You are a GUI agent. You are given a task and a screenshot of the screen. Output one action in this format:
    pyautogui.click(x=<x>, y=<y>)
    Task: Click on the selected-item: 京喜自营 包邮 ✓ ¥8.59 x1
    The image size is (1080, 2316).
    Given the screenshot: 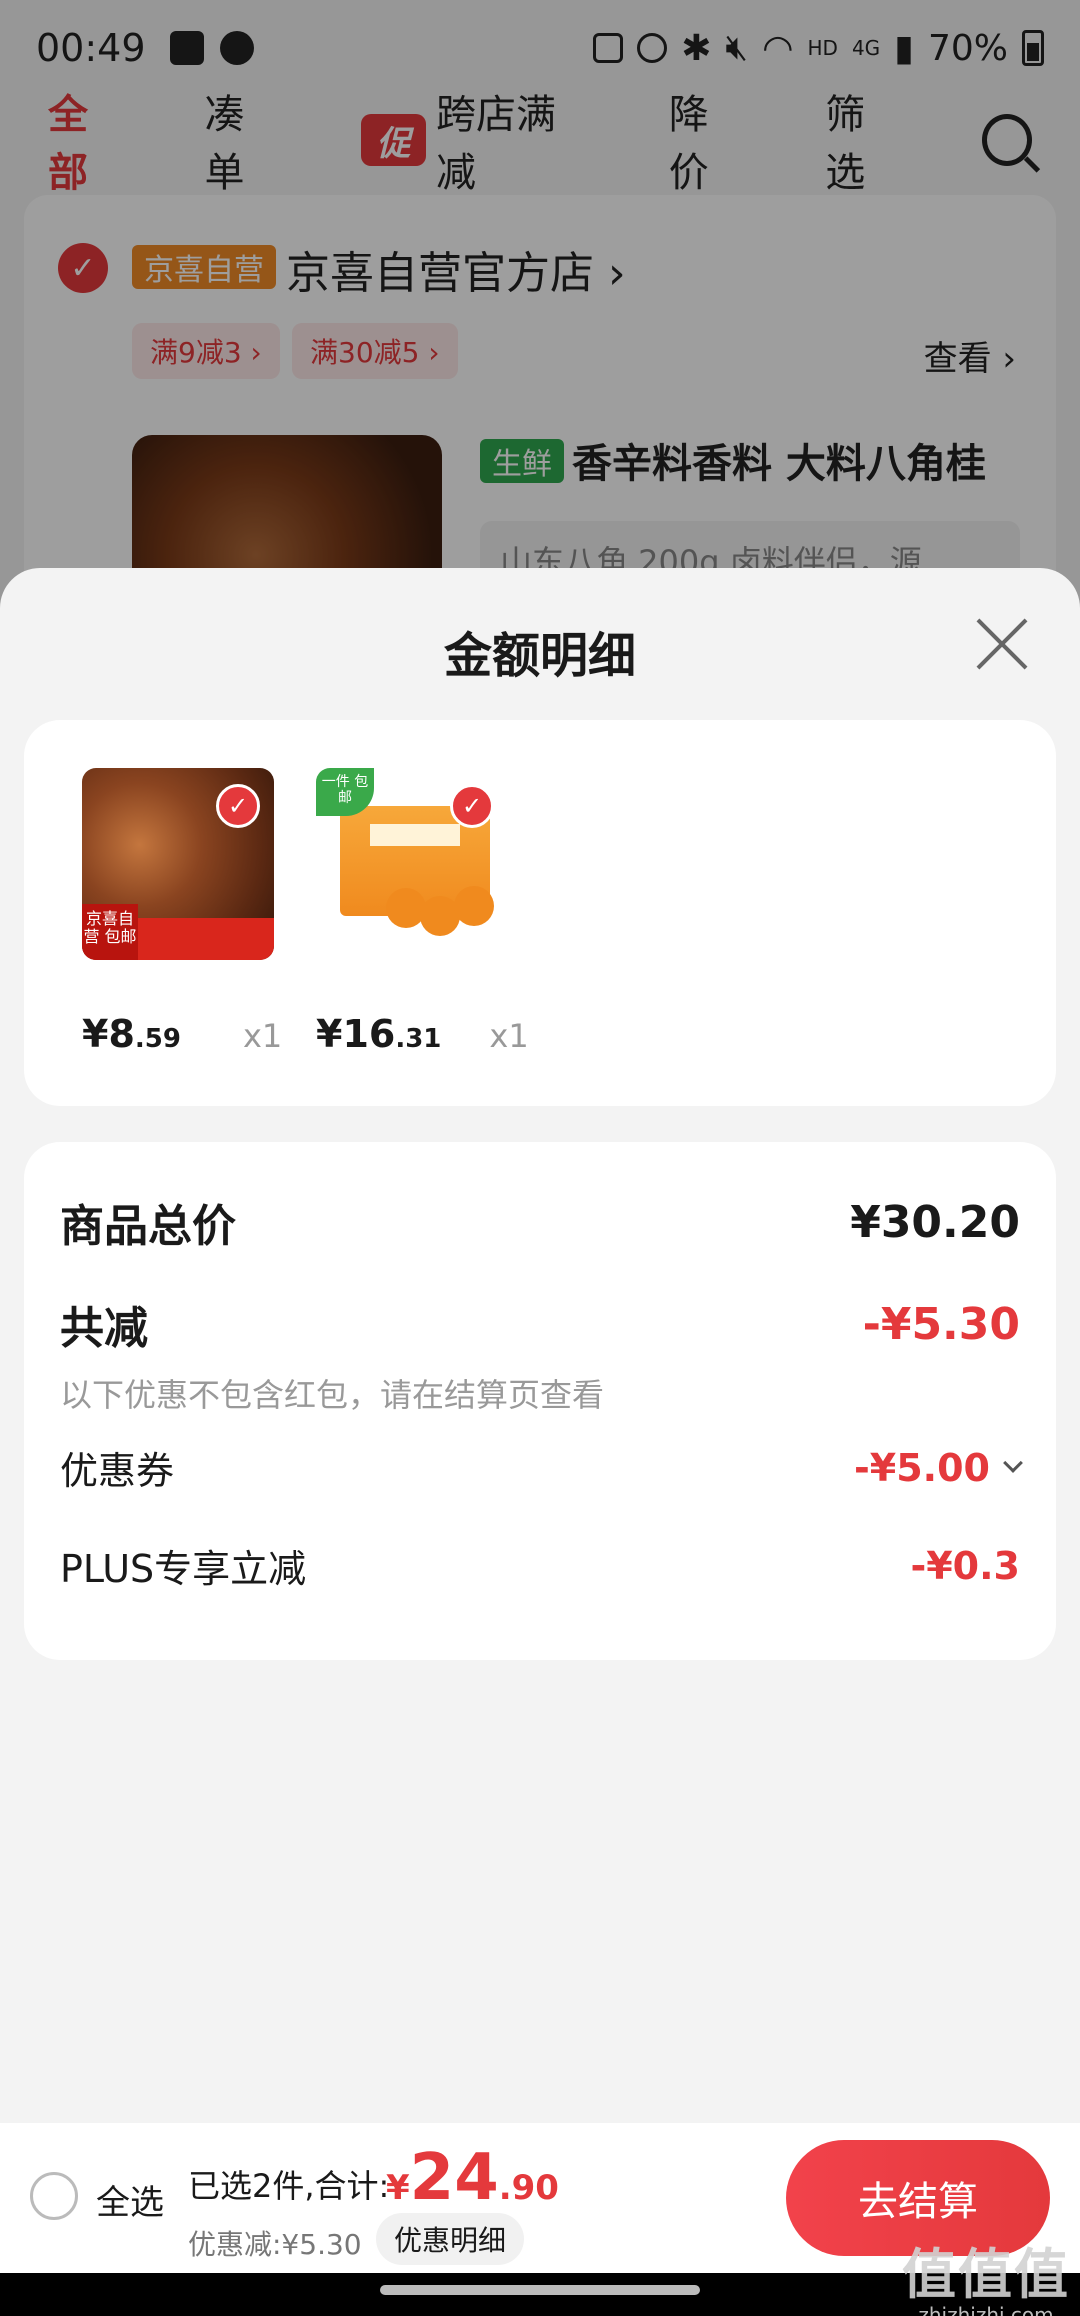 What is the action you would take?
    pyautogui.click(x=187, y=912)
    